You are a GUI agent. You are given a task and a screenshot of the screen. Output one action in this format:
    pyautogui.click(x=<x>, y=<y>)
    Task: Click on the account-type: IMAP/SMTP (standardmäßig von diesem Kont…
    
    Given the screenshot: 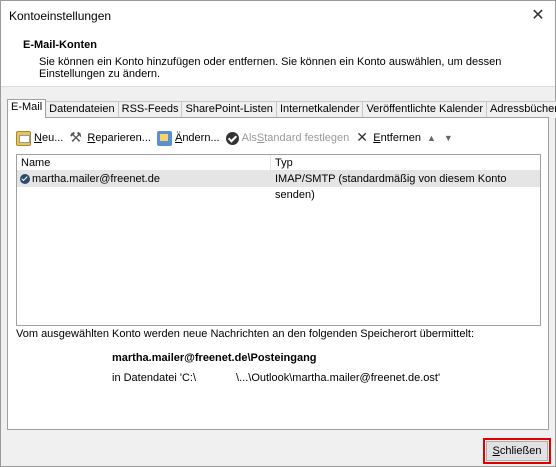 What is the action you would take?
    pyautogui.click(x=391, y=187)
    